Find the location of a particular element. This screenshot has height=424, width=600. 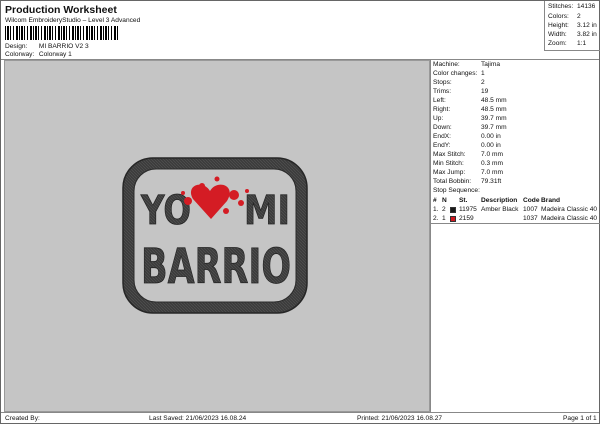

barcode is located at coordinates (61, 33).